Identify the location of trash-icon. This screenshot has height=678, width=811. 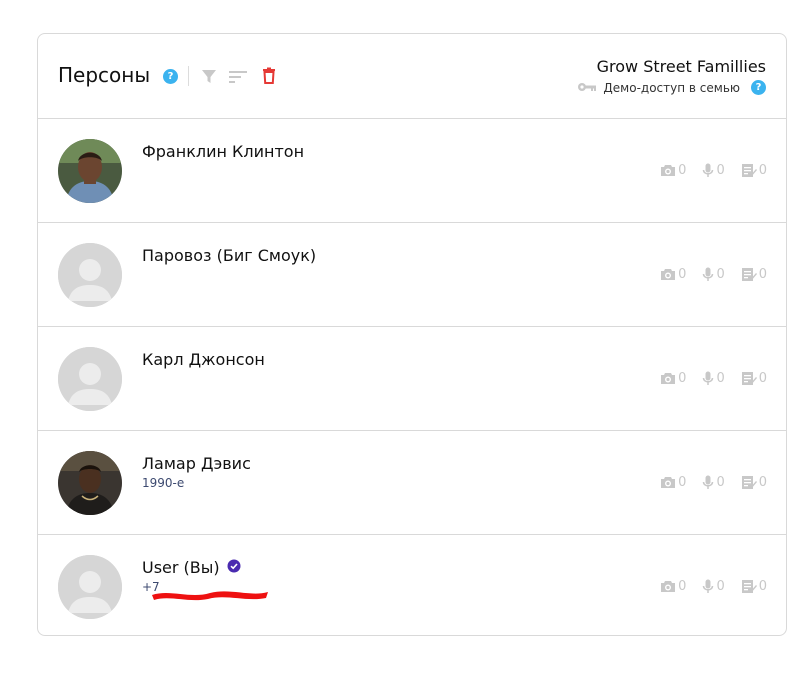
(271, 76).